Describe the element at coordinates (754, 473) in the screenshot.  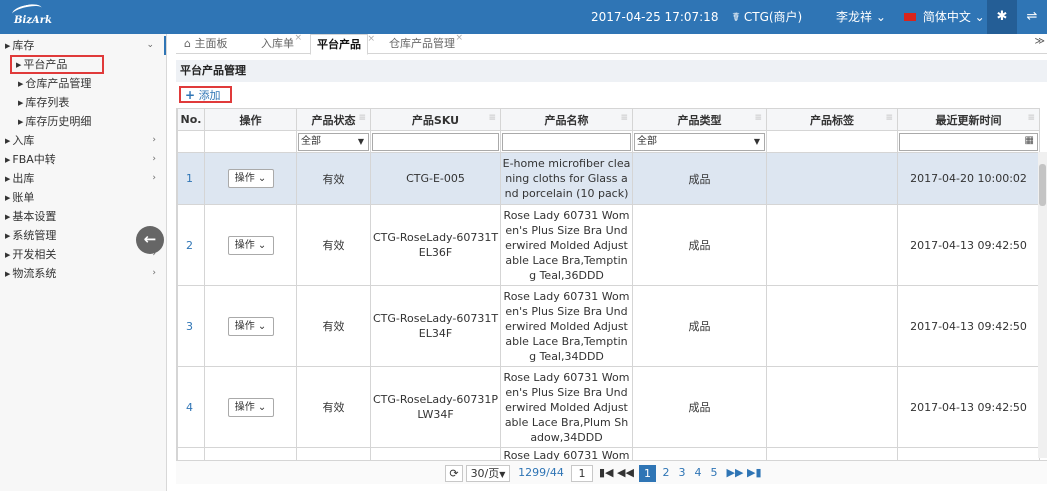
I see `last-page-icon: ▶▮` at that location.